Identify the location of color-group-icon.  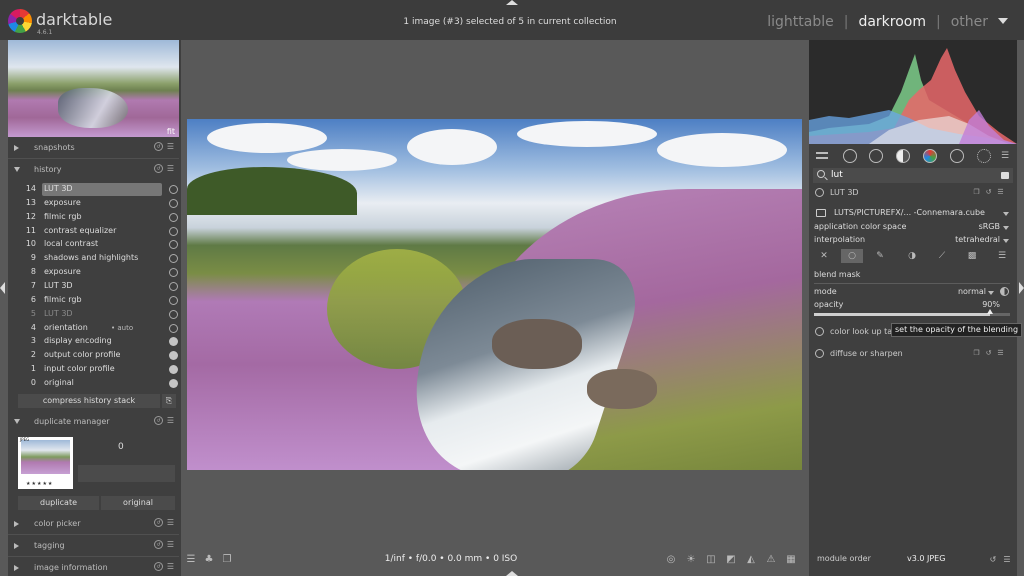
(930, 156).